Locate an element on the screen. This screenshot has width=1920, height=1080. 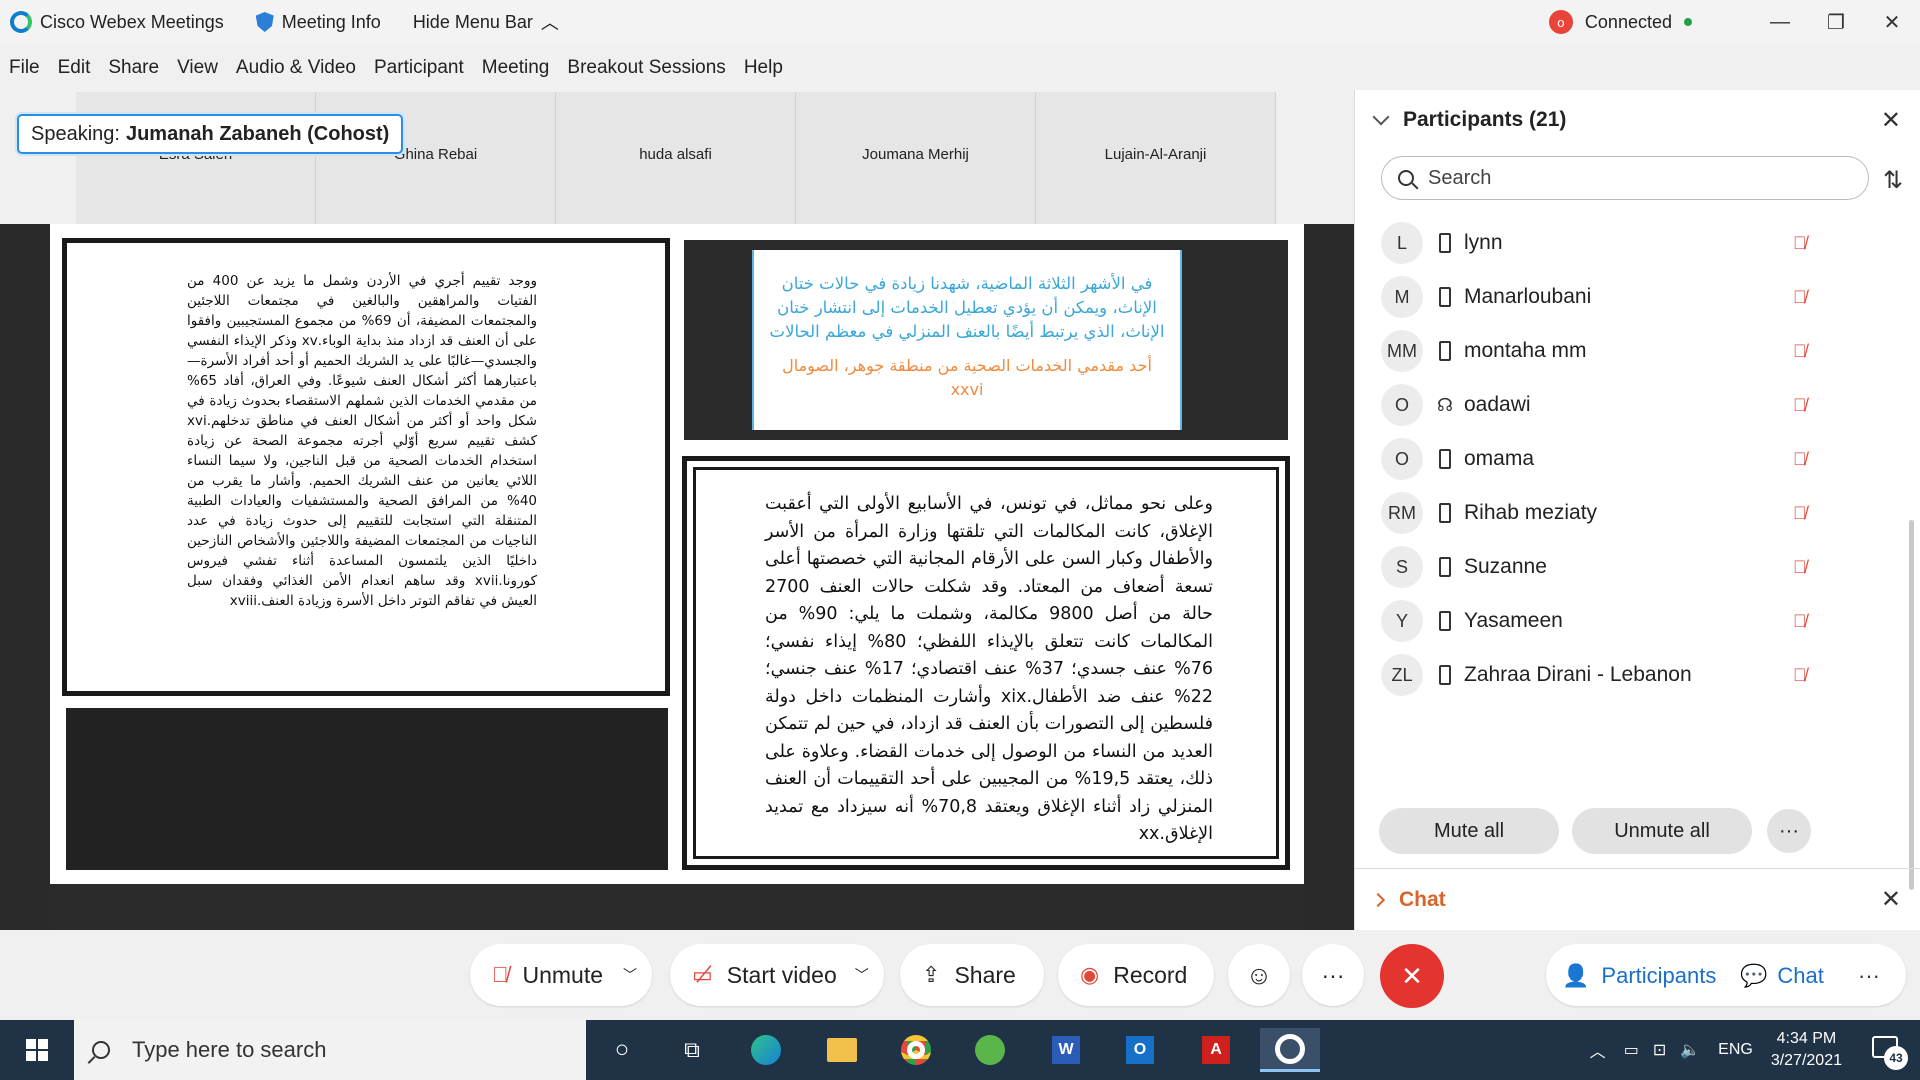
file-explorer-icon is located at coordinates (842, 1050).